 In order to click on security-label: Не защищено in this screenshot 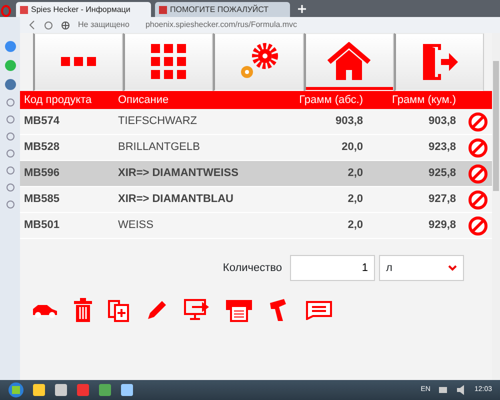, I will do `click(104, 25)`.